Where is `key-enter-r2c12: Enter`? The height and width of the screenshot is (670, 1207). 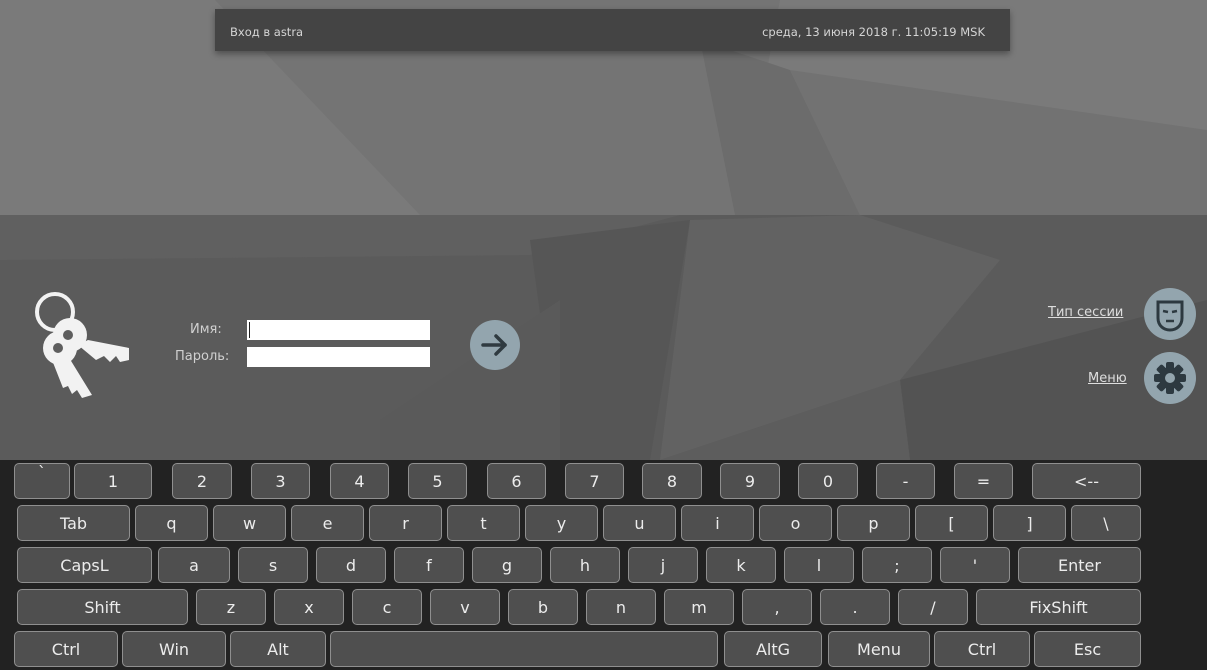
key-enter-r2c12: Enter is located at coordinates (1079, 565).